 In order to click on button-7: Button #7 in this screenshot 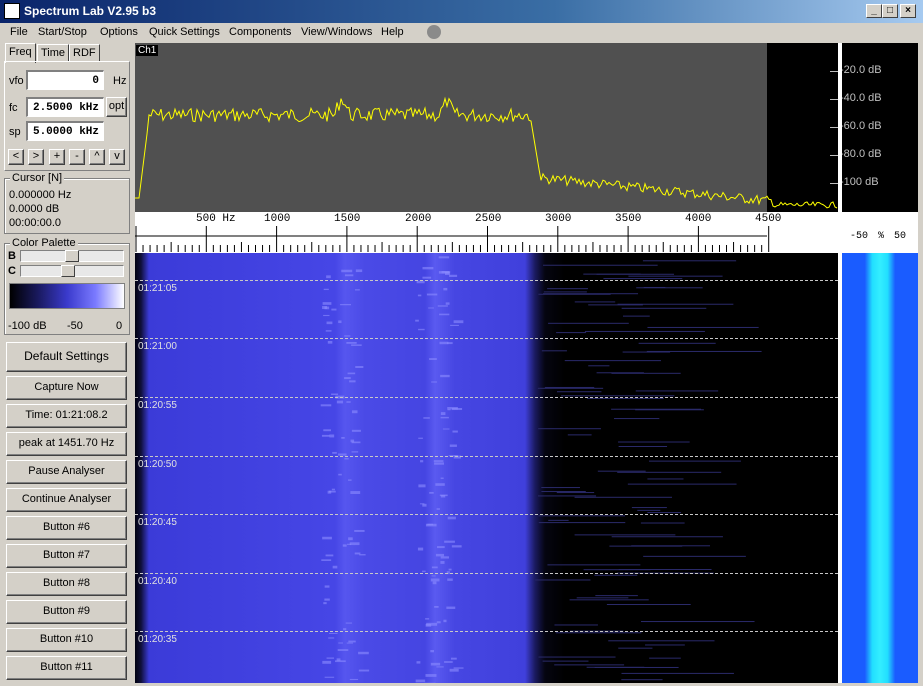, I will do `click(66, 556)`.